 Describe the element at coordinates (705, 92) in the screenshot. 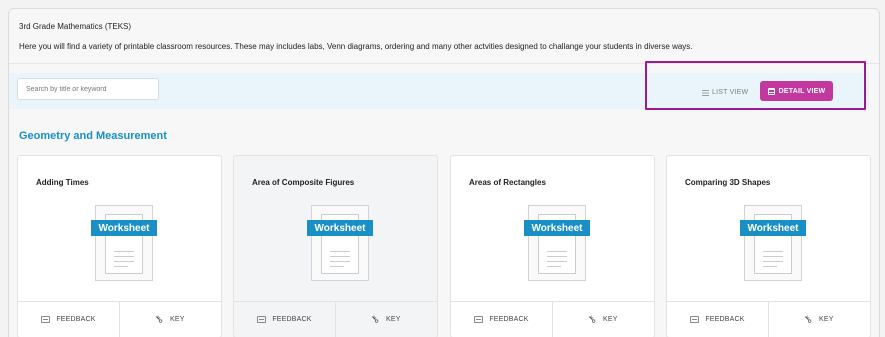

I see `list-icon` at that location.